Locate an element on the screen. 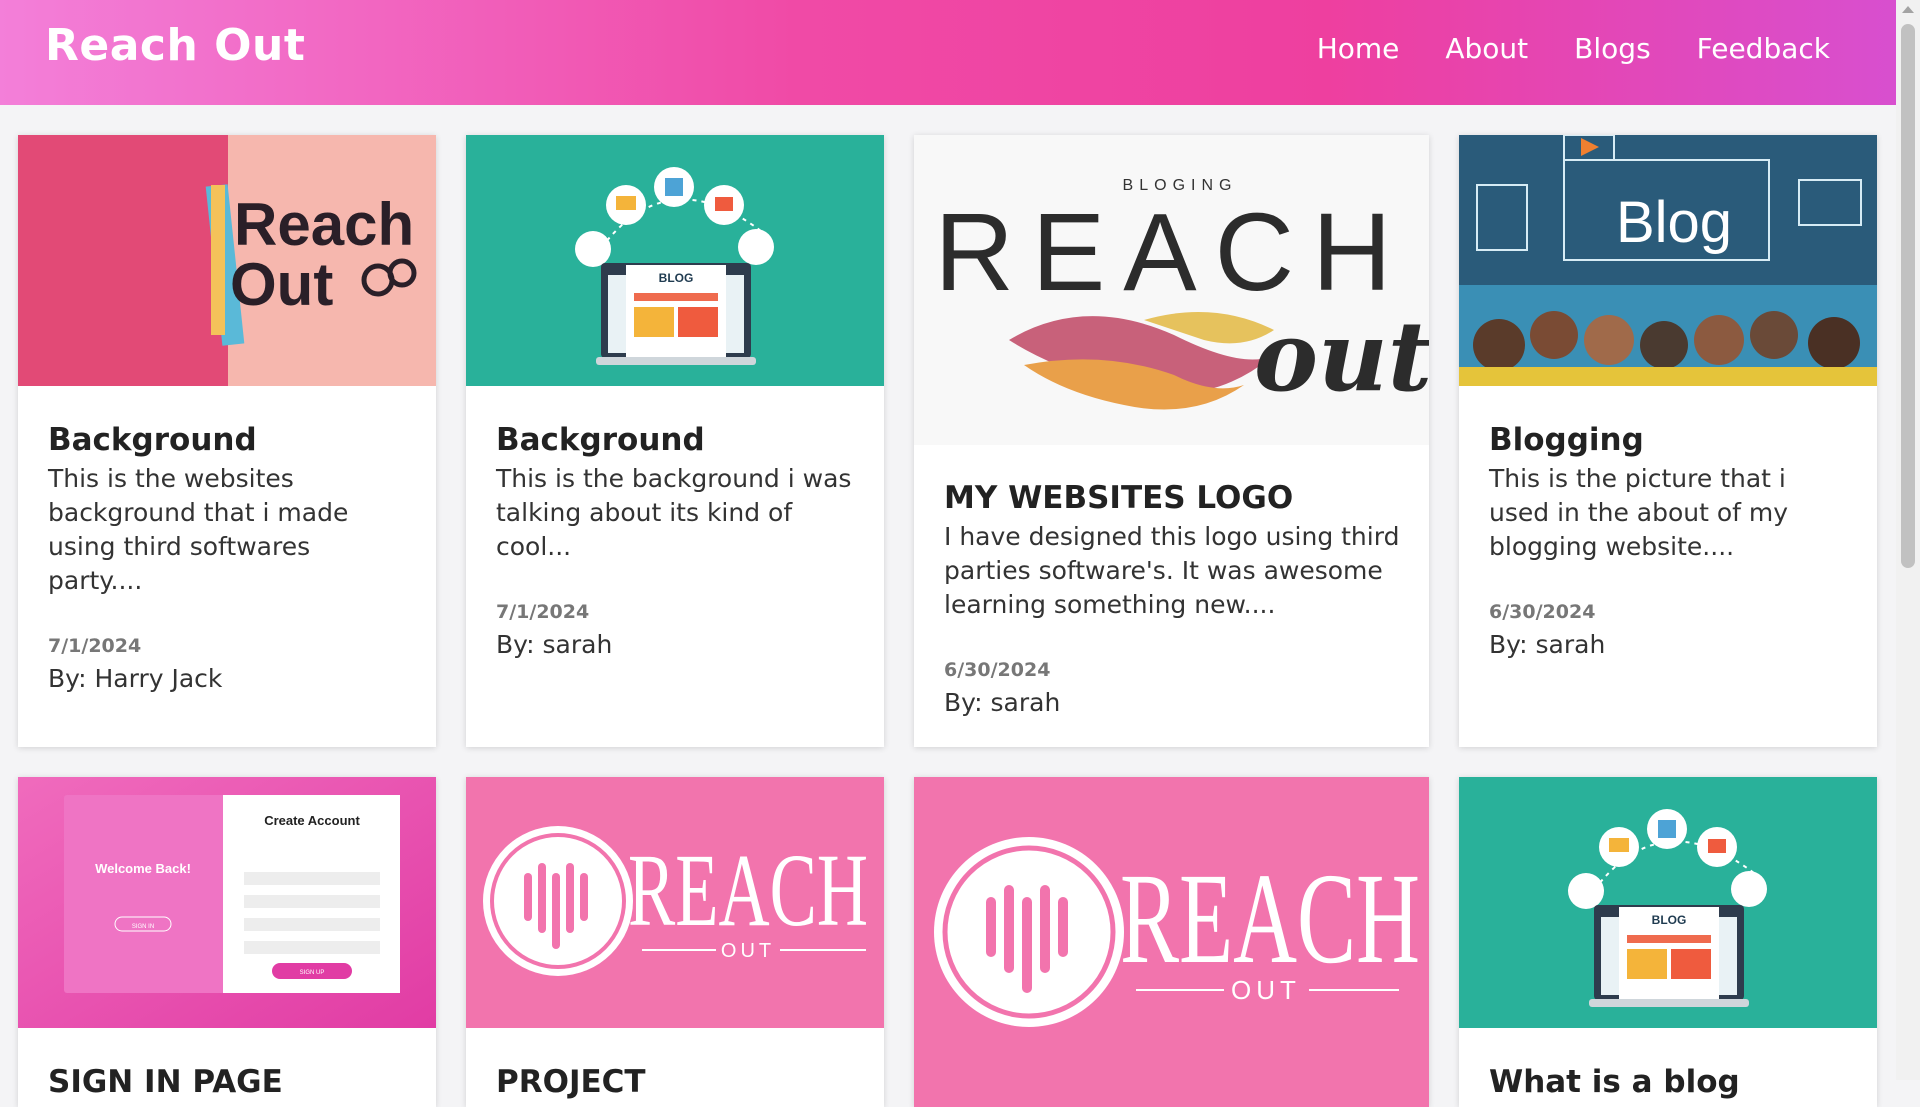 This screenshot has width=1920, height=1107. page-scrollbar is located at coordinates (1908, 540).